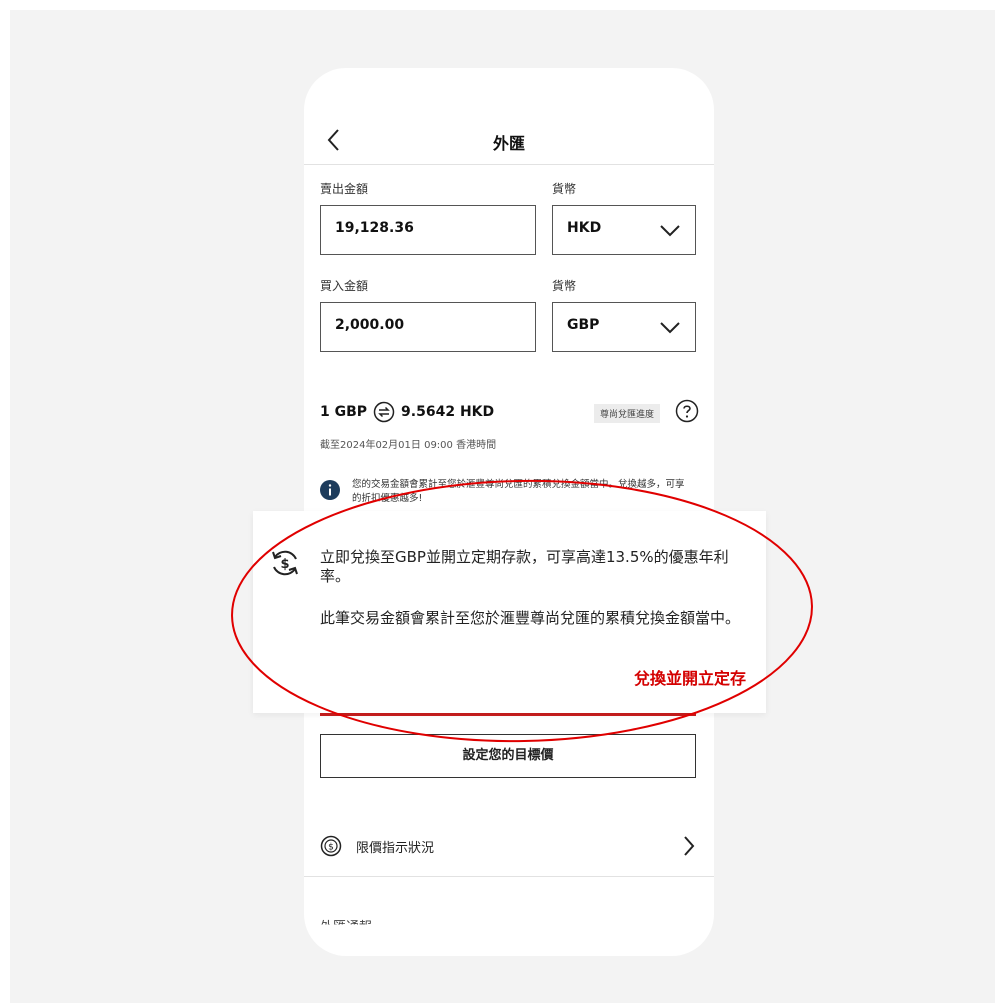 The image size is (998, 1006). Describe the element at coordinates (330, 490) in the screenshot. I see `info-icon` at that location.